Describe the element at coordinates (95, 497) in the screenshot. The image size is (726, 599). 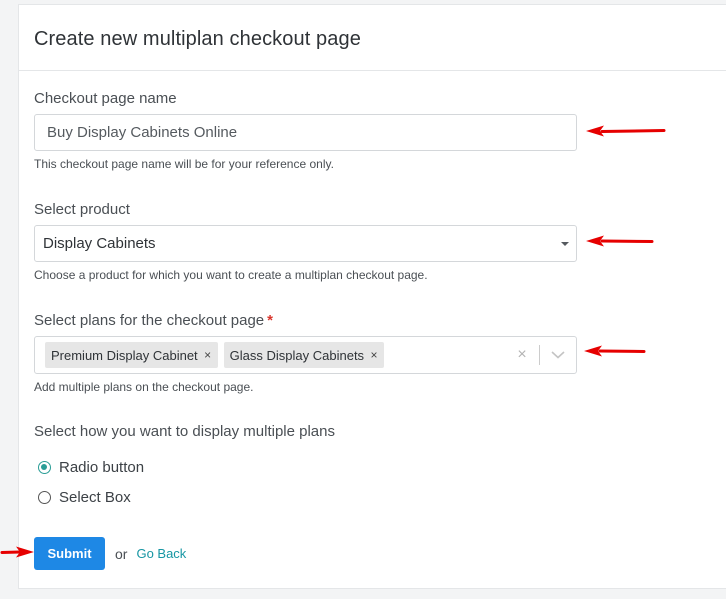
I see `radio-option-label: Select Box` at that location.